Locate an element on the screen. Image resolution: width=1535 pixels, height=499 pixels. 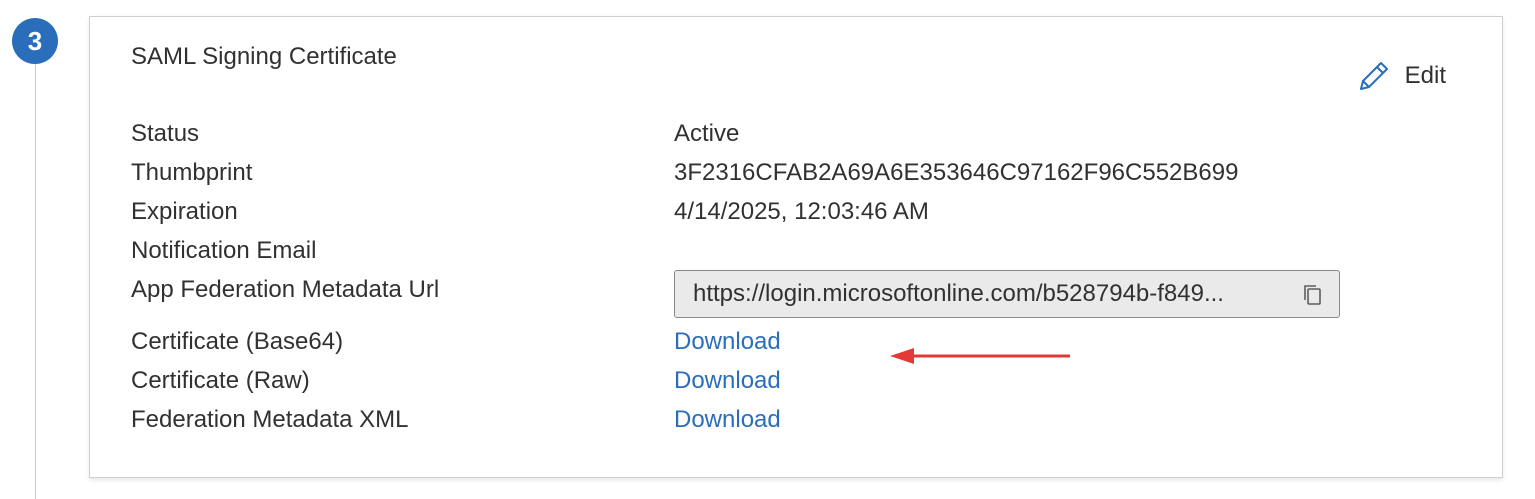
certificate-raw-label: Certificate (Raw) is located at coordinates (220, 380).